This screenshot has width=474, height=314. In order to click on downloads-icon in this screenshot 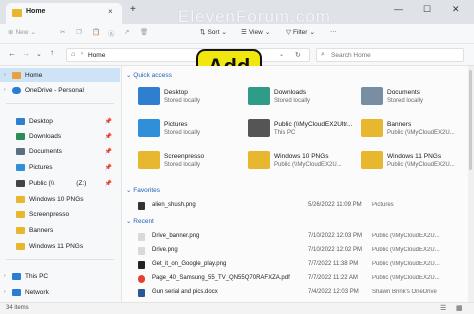, I will do `click(20, 136)`.